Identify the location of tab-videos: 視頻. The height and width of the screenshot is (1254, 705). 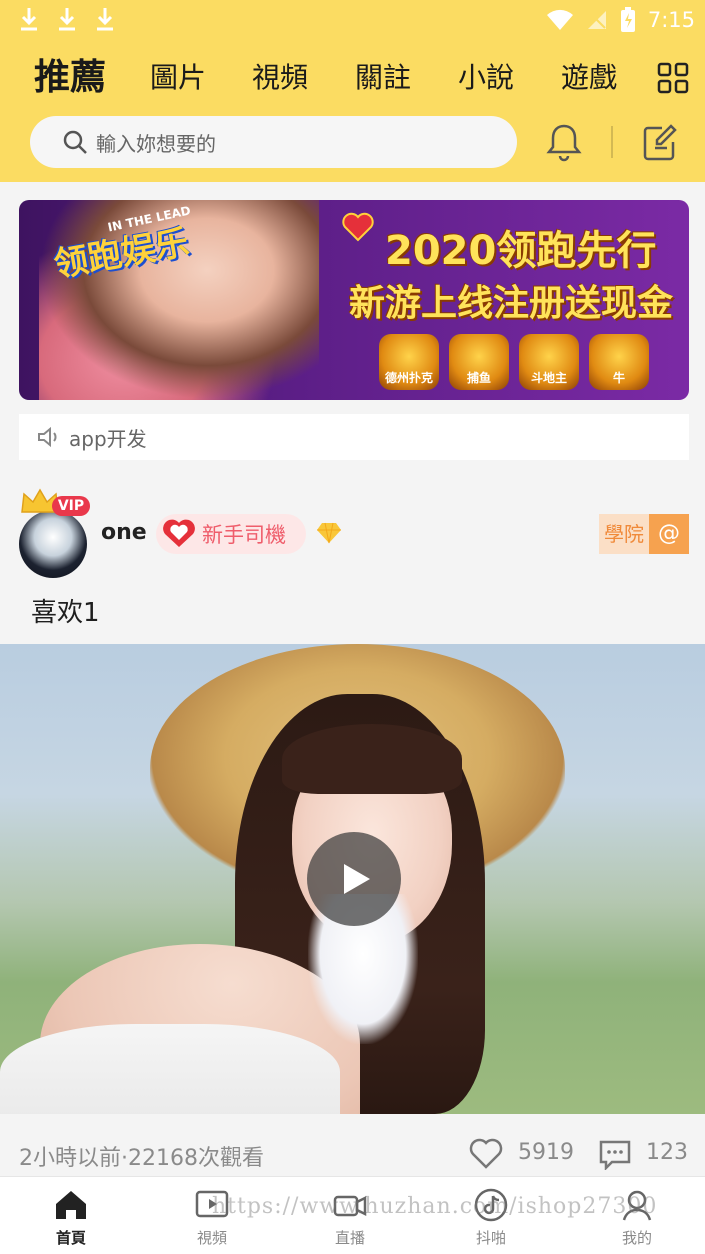
(280, 78).